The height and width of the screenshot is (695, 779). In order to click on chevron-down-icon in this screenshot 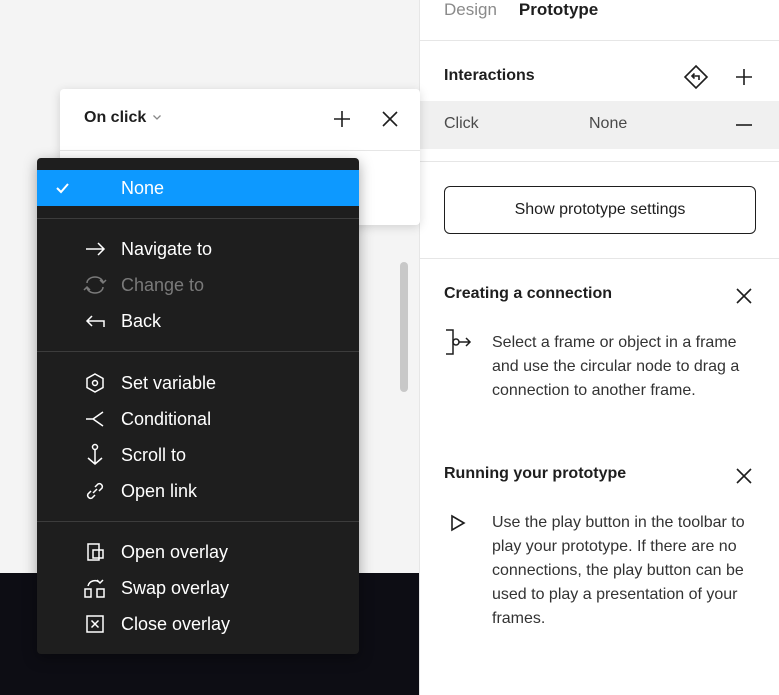, I will do `click(157, 118)`.